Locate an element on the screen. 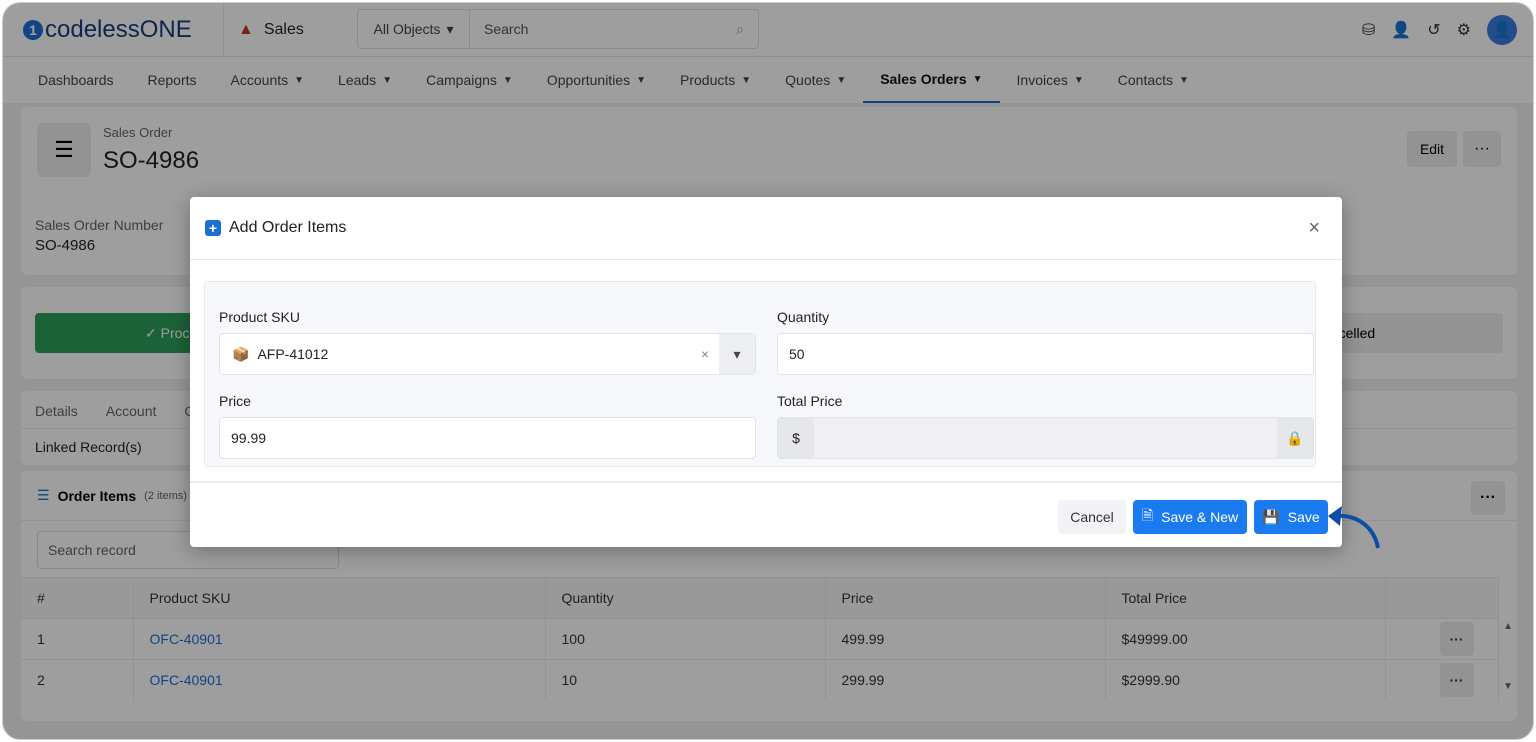 Image resolution: width=1536 pixels, height=742 pixels. total-price-field: $ 🔒 is located at coordinates (1045, 438).